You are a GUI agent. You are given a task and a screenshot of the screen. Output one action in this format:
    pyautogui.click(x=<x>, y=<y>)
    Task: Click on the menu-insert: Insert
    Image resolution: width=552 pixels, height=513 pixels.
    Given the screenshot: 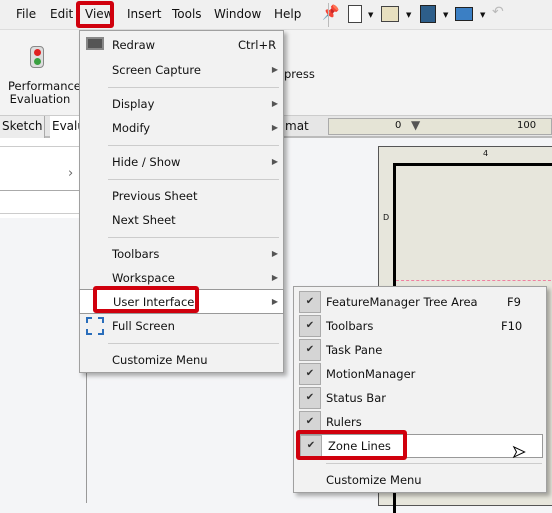 What is the action you would take?
    pyautogui.click(x=144, y=14)
    